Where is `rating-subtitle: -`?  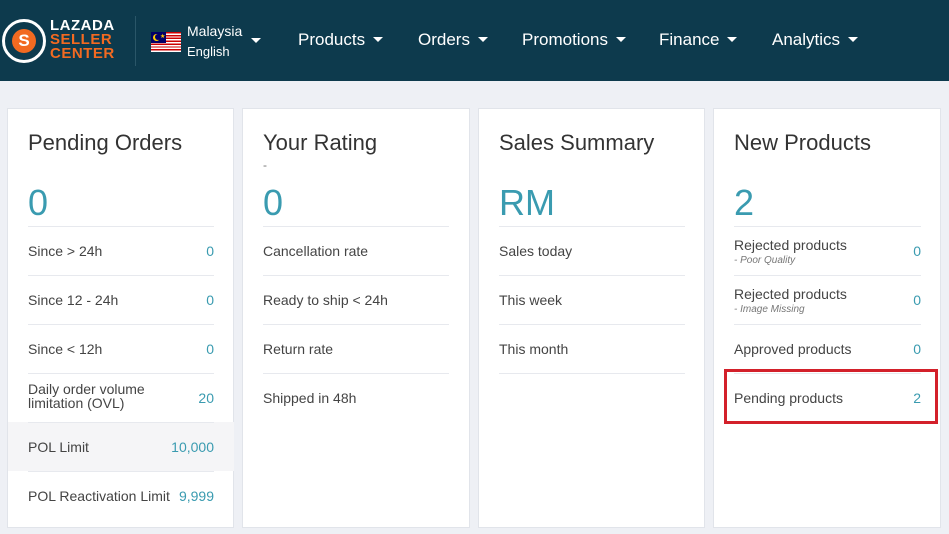
rating-subtitle: - is located at coordinates (265, 165).